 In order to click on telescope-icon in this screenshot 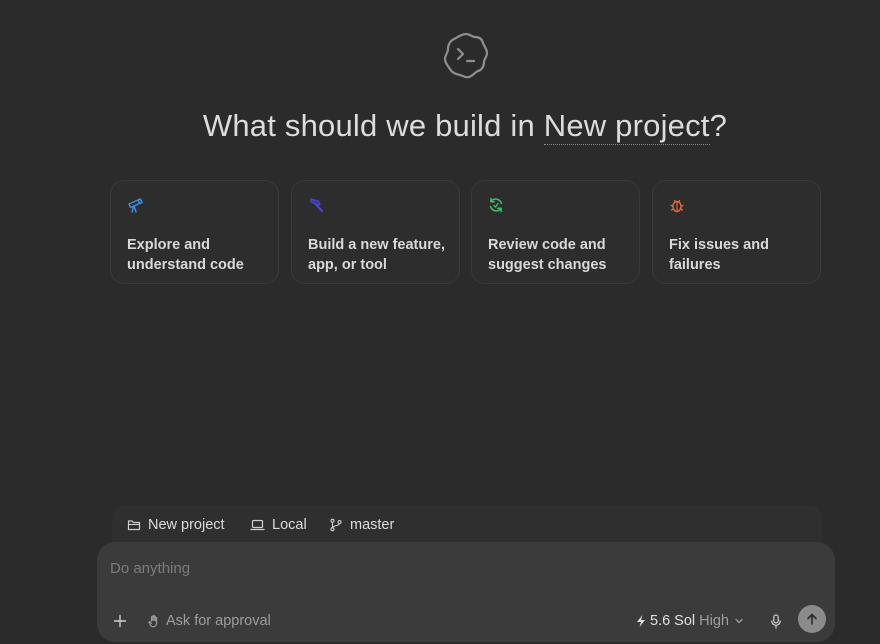, I will do `click(135, 205)`.